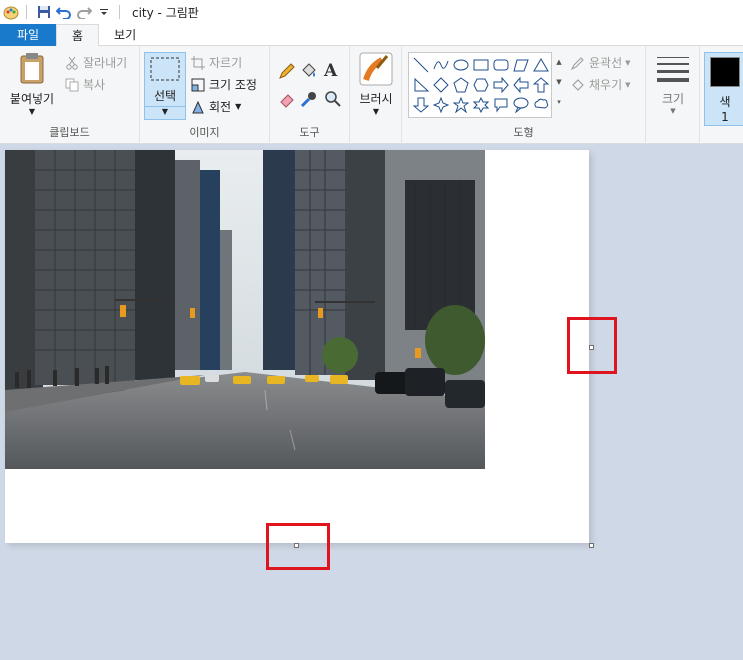 The width and height of the screenshot is (743, 660). Describe the element at coordinates (521, 65) in the screenshot. I see `polygon-shape-icon` at that location.